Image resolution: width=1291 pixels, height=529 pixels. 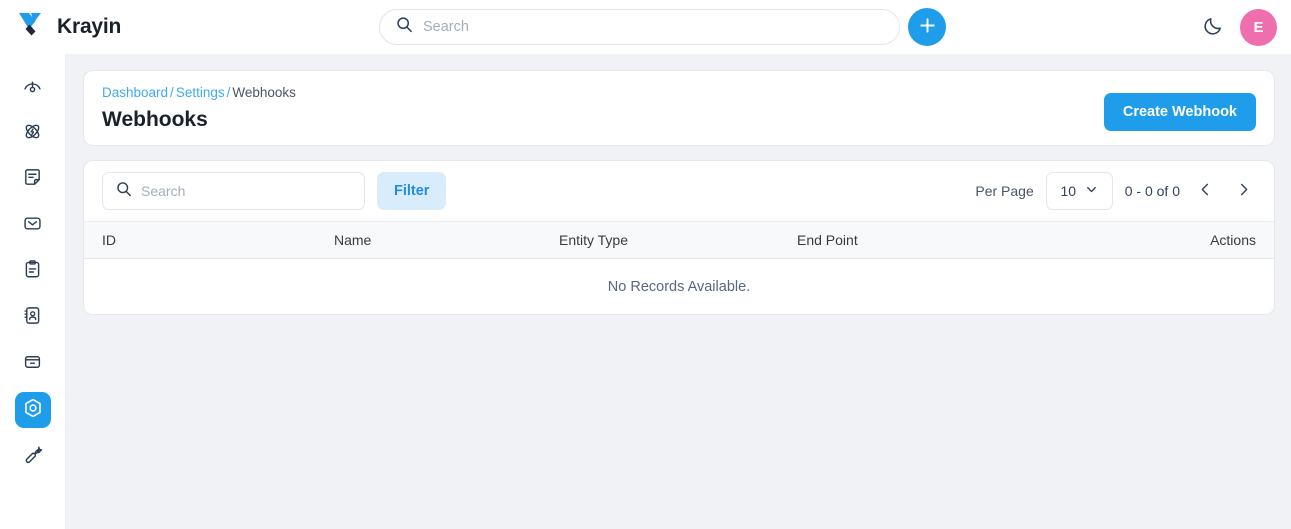 I want to click on gauge-icon, so click(x=32, y=88).